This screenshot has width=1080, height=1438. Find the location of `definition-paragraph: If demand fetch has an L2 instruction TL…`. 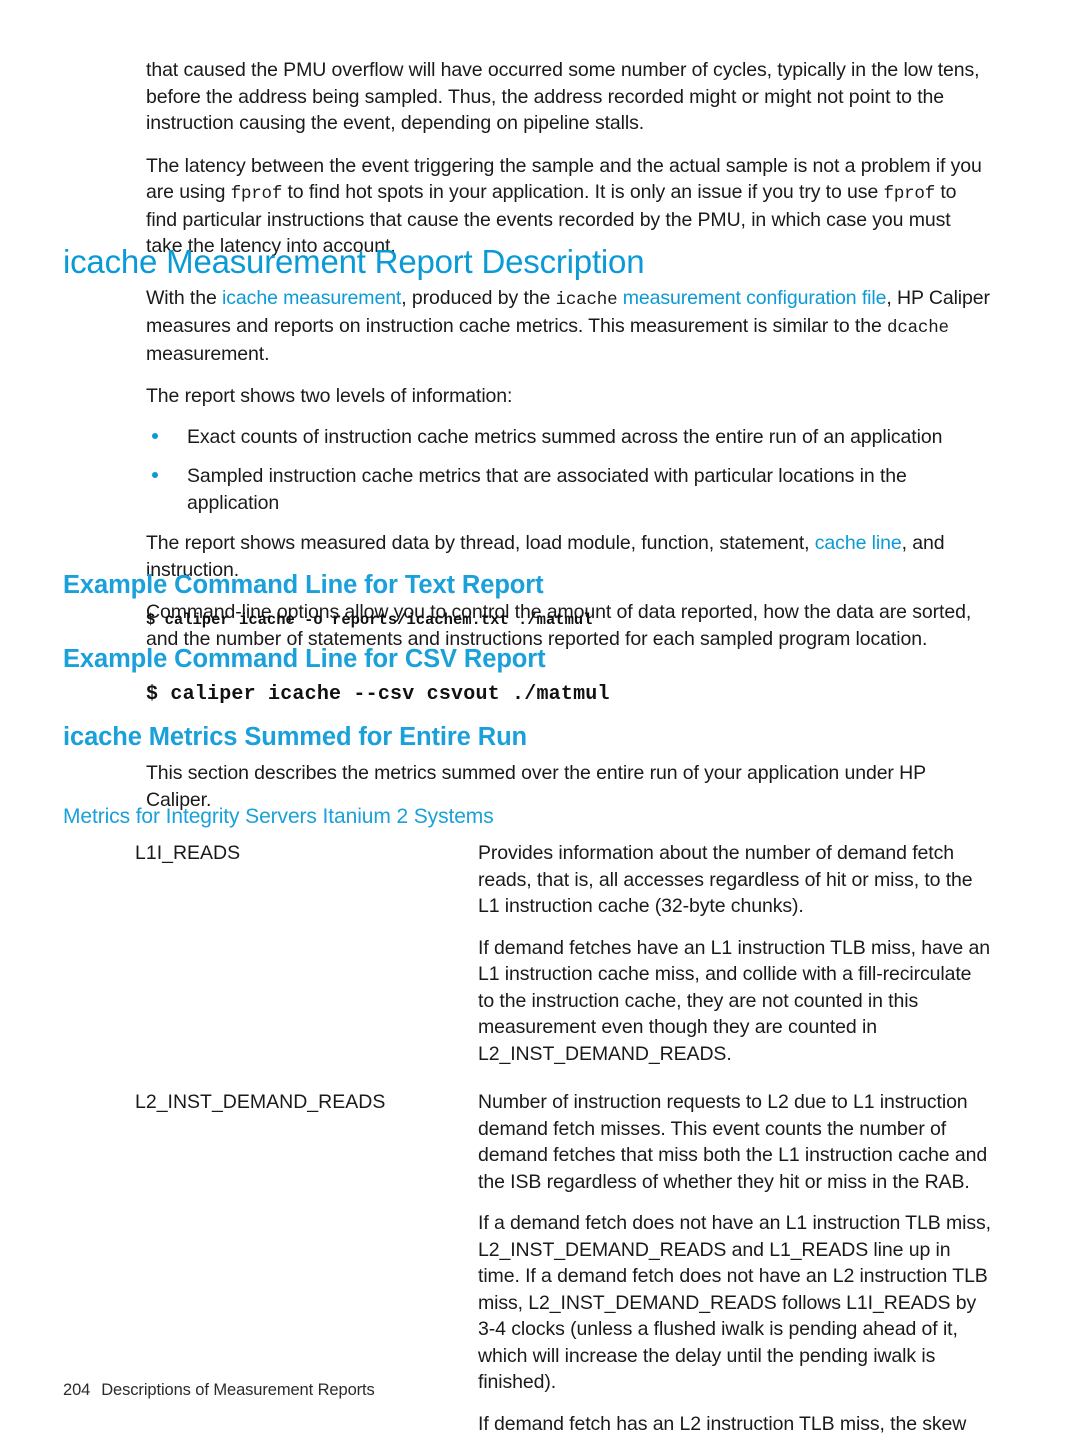

definition-paragraph: If demand fetch has an L2 instruction TL… is located at coordinates (722, 1423).